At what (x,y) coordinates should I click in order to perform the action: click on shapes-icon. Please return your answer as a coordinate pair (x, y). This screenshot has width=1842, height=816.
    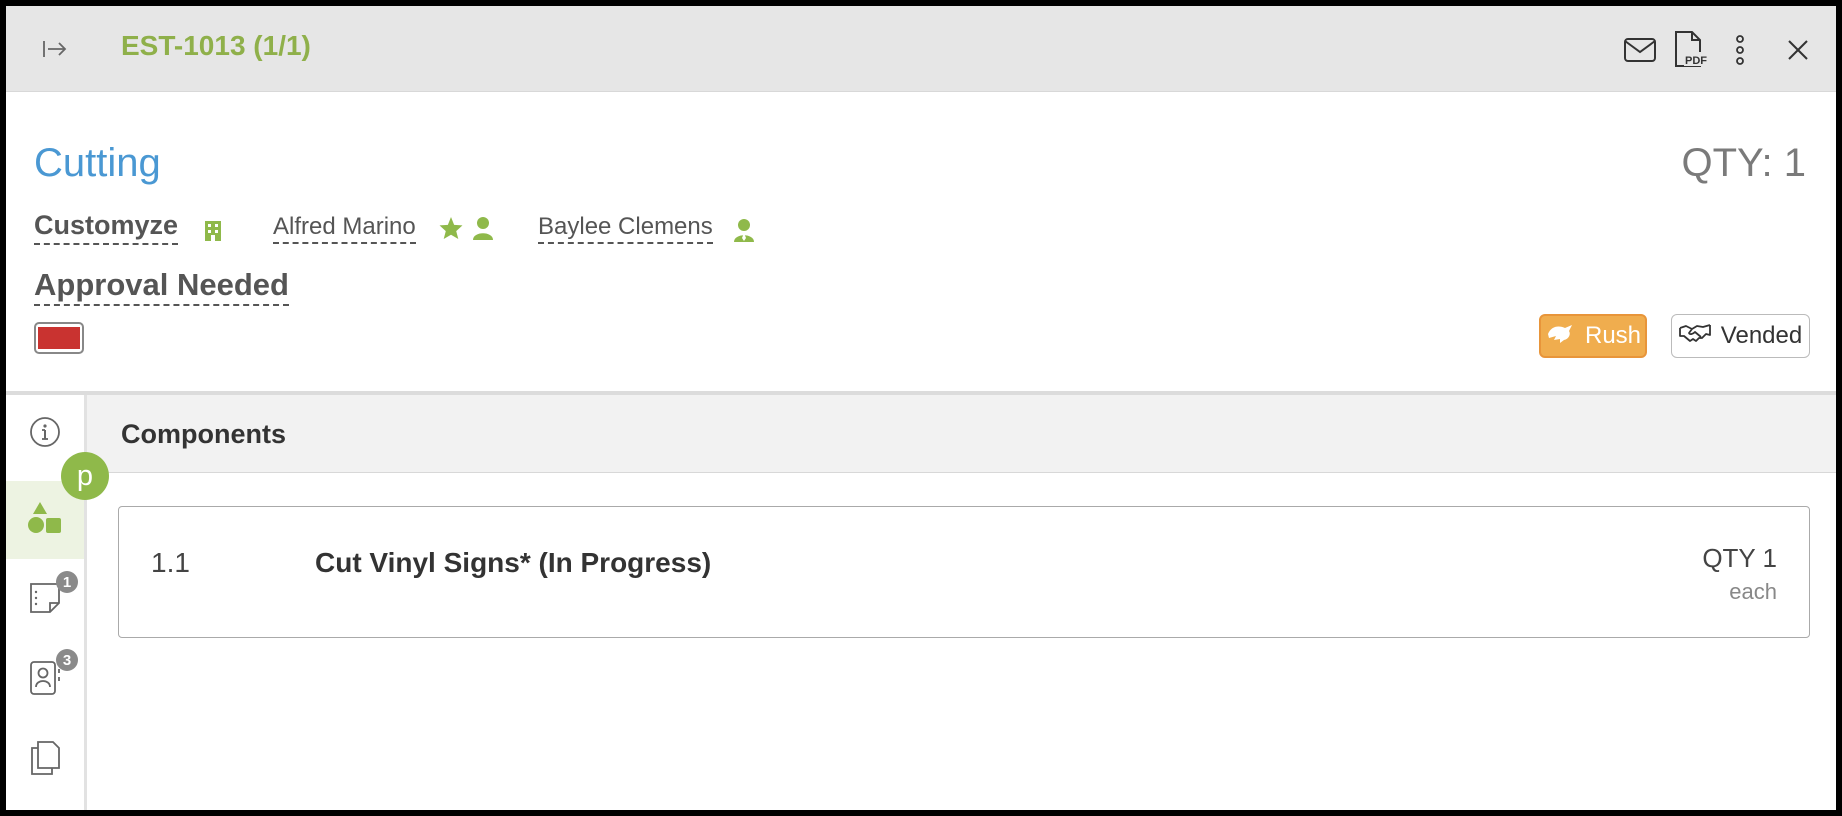
    Looking at the image, I should click on (45, 520).